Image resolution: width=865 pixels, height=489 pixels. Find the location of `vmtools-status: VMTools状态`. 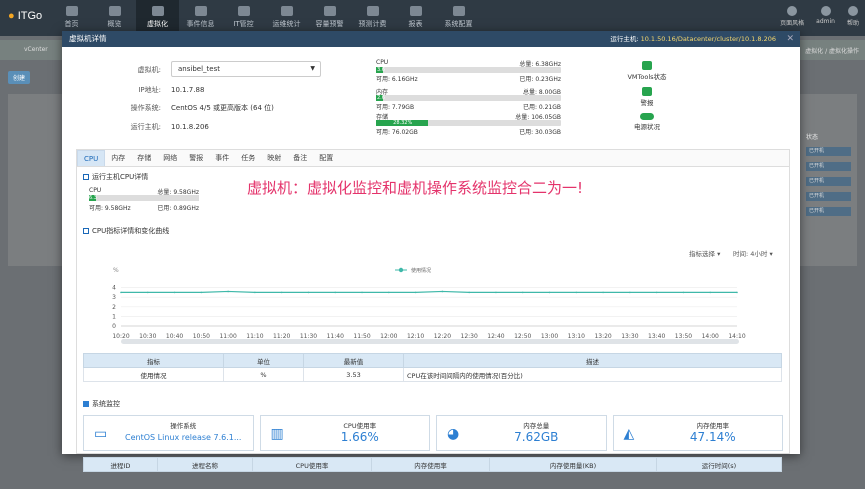

vmtools-status: VMTools状态 is located at coordinates (647, 71).